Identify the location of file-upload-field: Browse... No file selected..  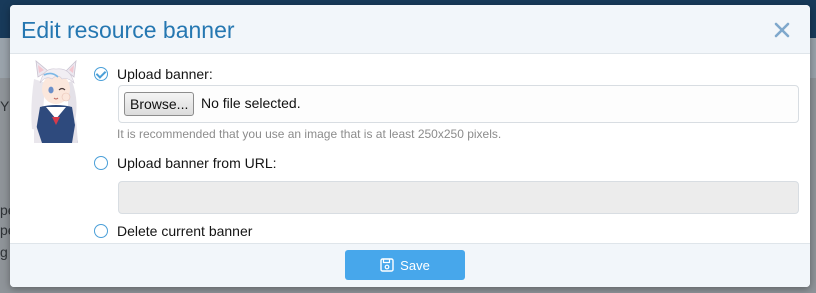
(458, 104).